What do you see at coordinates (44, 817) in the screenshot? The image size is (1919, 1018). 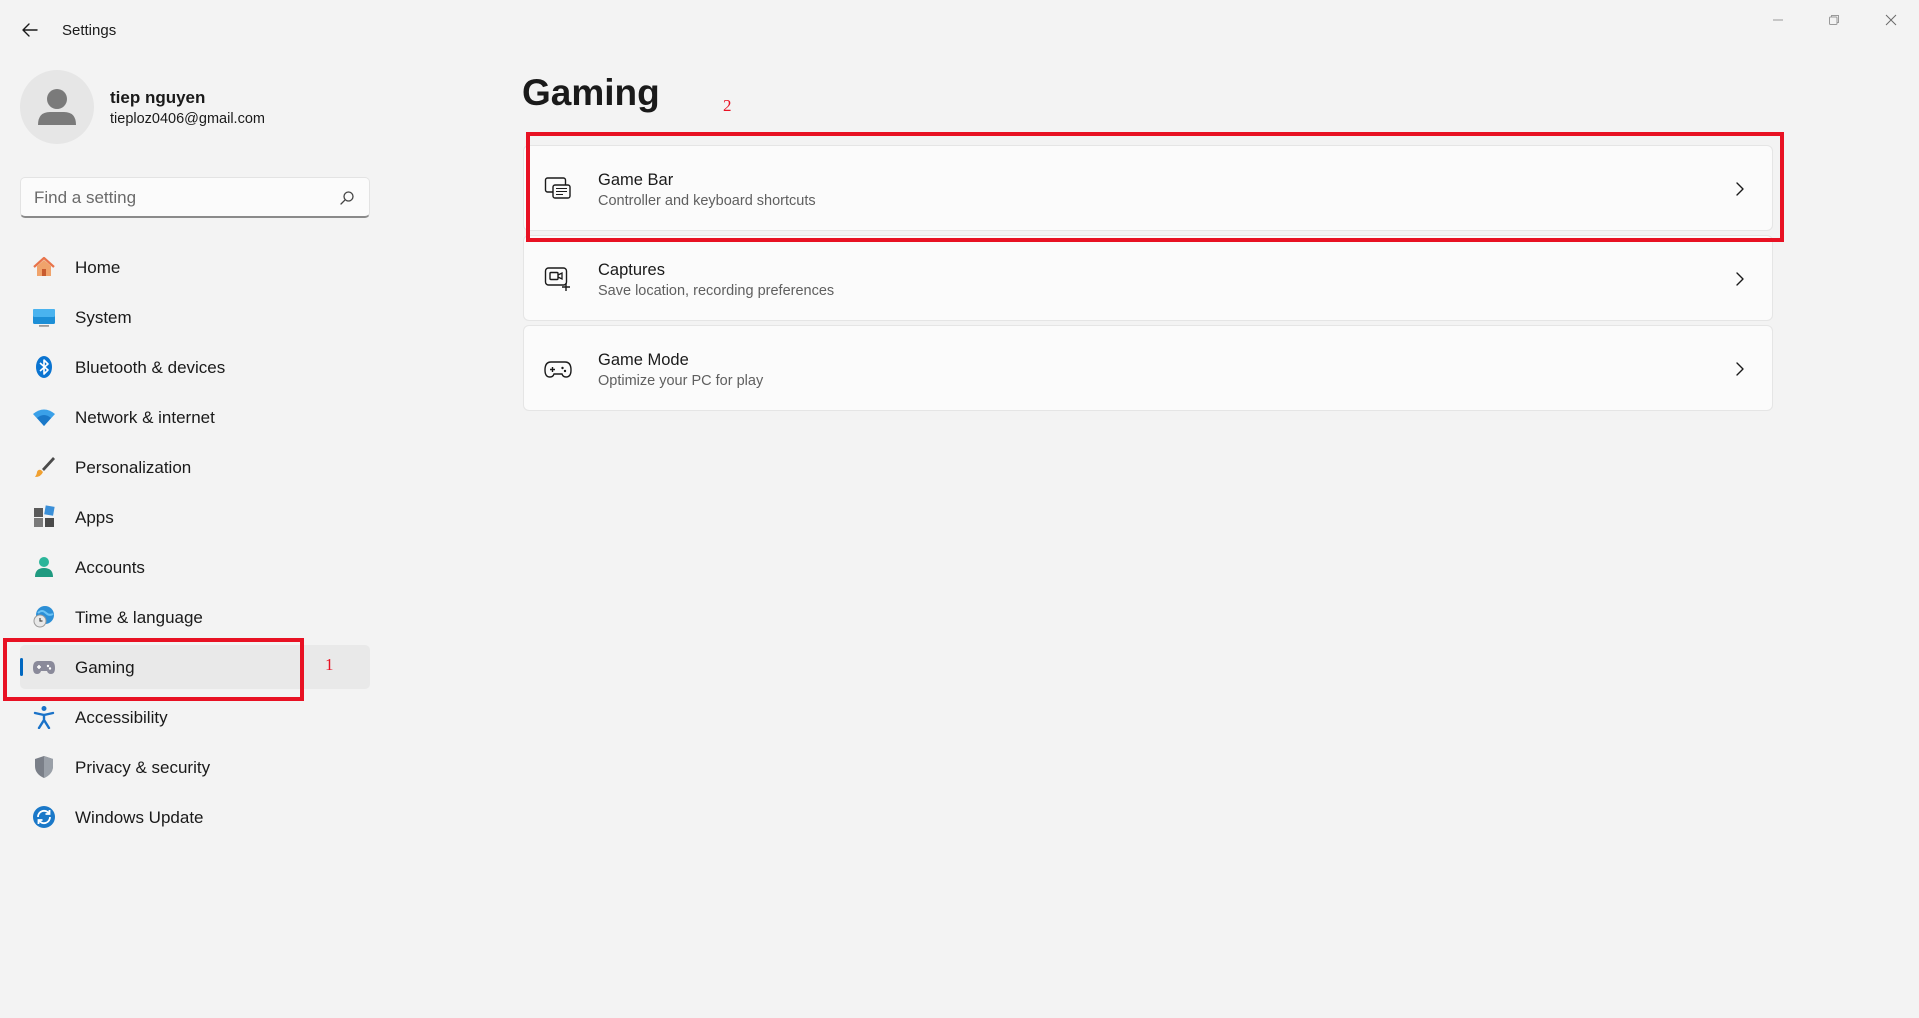 I see `update-icon` at bounding box center [44, 817].